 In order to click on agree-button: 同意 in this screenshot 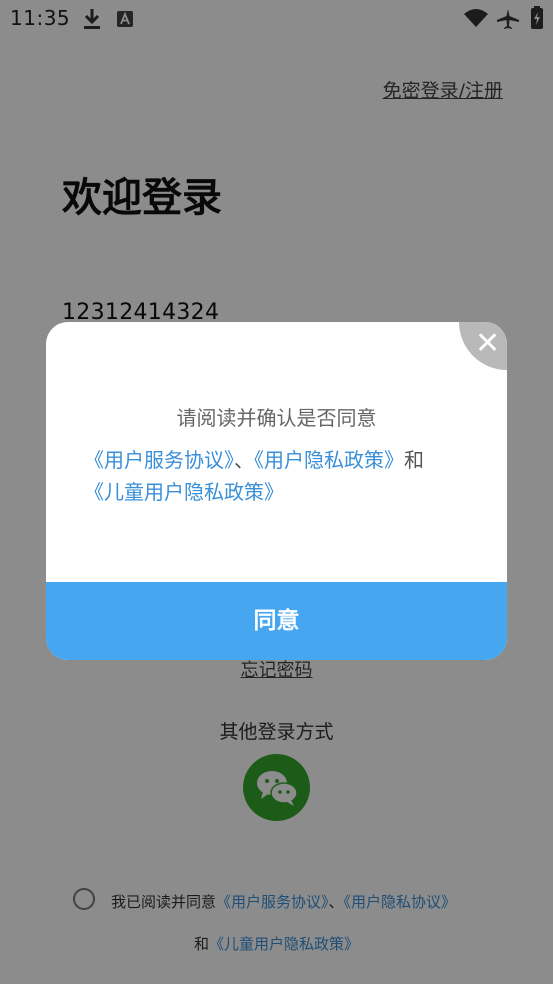, I will do `click(276, 621)`.